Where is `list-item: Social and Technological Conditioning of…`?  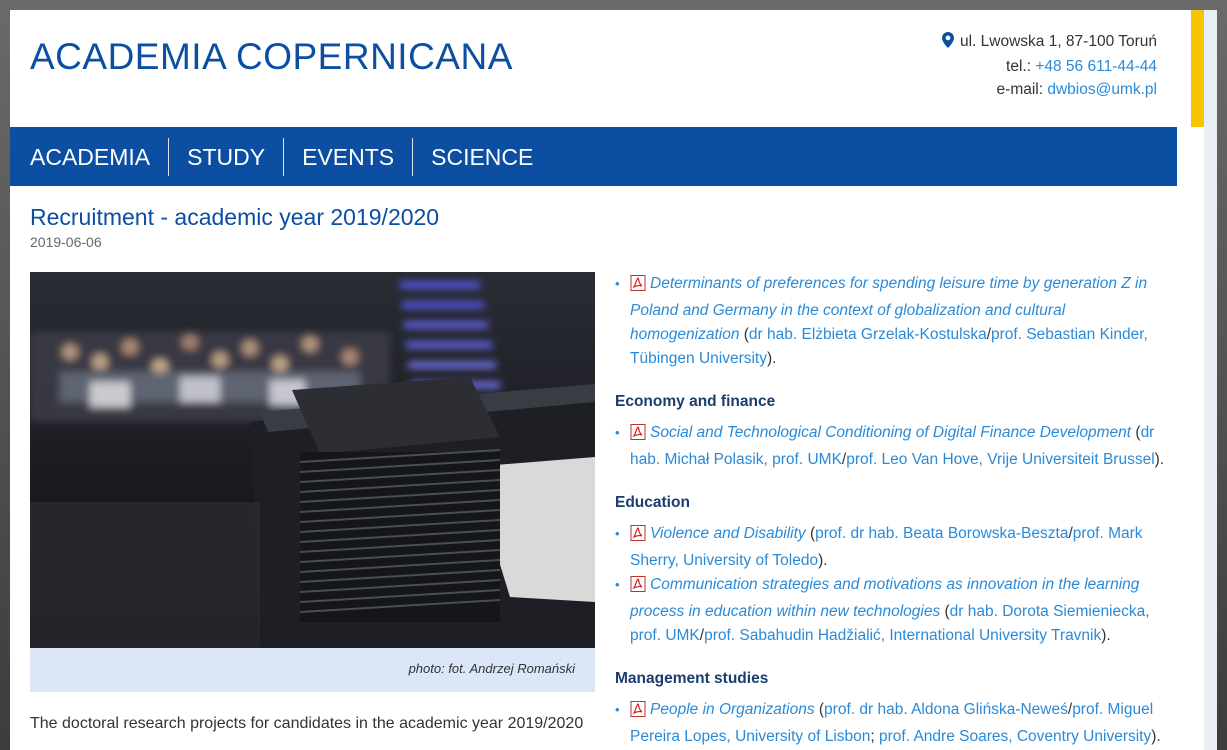 list-item: Social and Technological Conditioning of… is located at coordinates (895, 446).